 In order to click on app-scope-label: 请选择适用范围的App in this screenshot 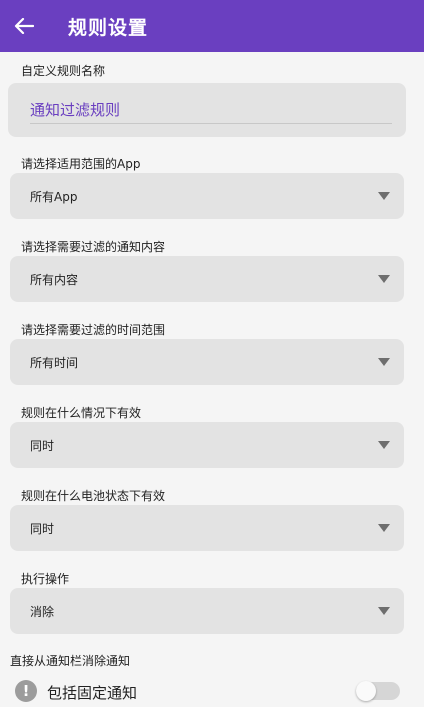, I will do `click(81, 164)`.